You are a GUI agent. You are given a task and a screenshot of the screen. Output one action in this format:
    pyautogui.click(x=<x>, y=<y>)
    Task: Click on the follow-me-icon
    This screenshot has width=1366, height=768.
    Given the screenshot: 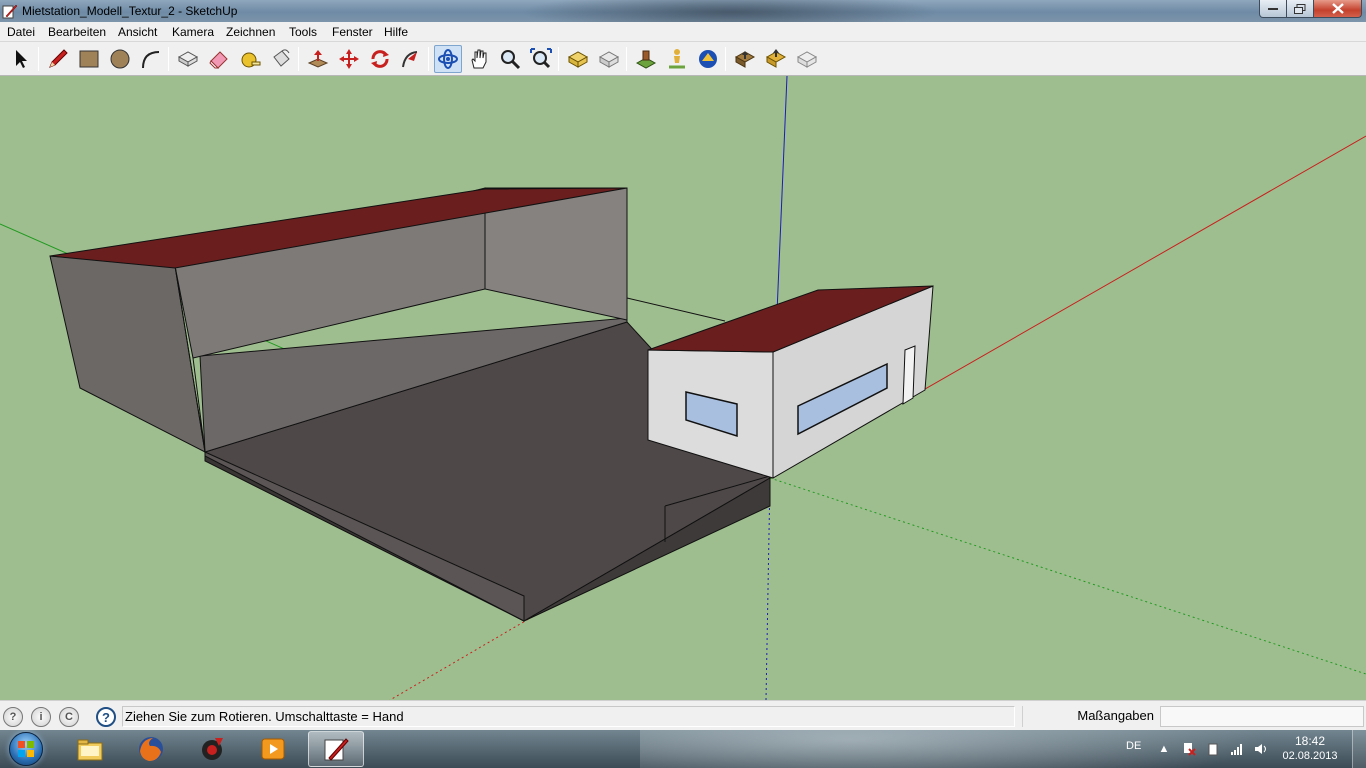 What is the action you would take?
    pyautogui.click(x=411, y=59)
    